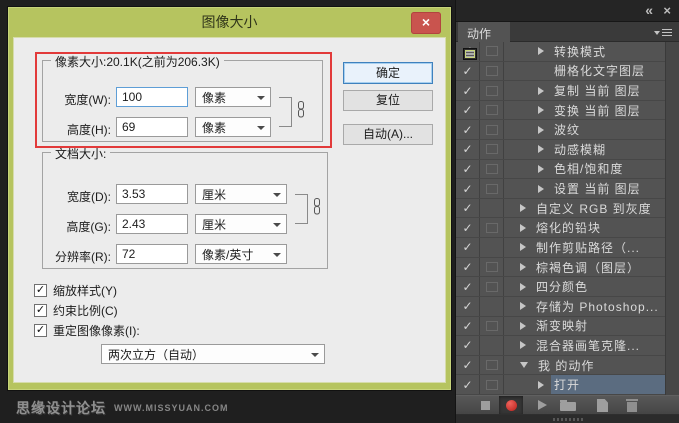 This screenshot has width=679, height=423. I want to click on pixel-height-input, so click(152, 127).